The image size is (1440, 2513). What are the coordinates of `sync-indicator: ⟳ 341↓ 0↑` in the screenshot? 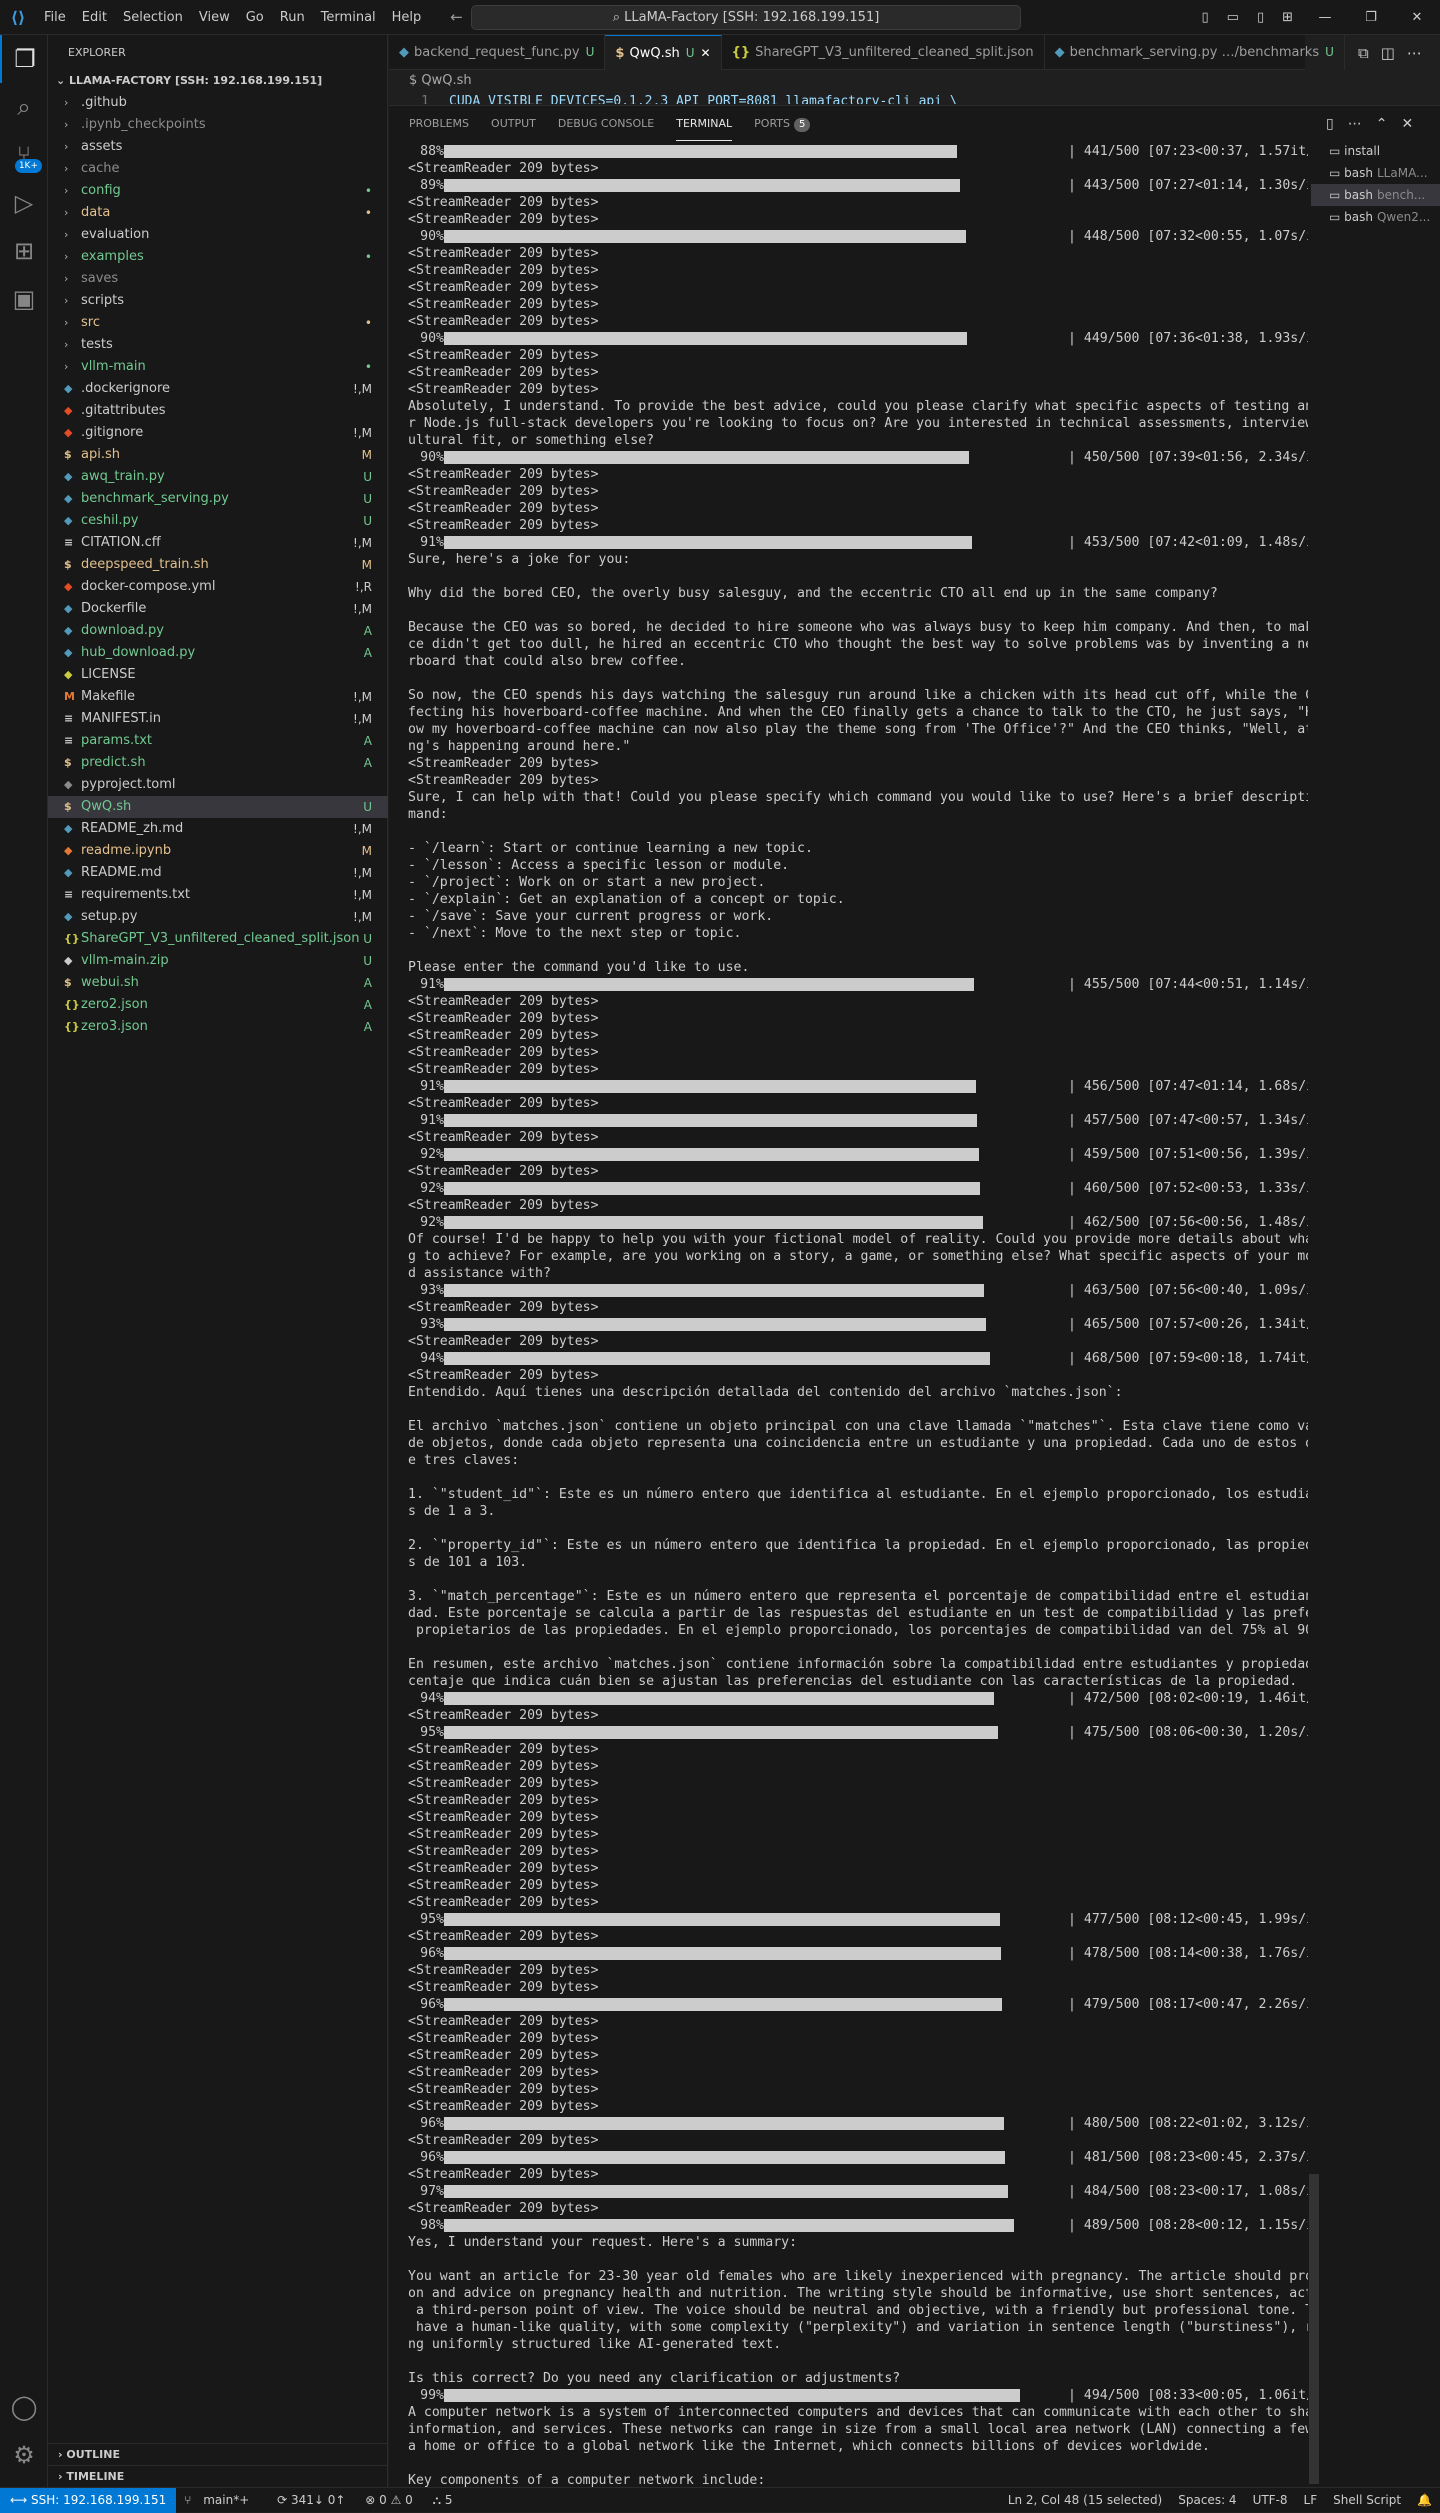 It's located at (311, 2500).